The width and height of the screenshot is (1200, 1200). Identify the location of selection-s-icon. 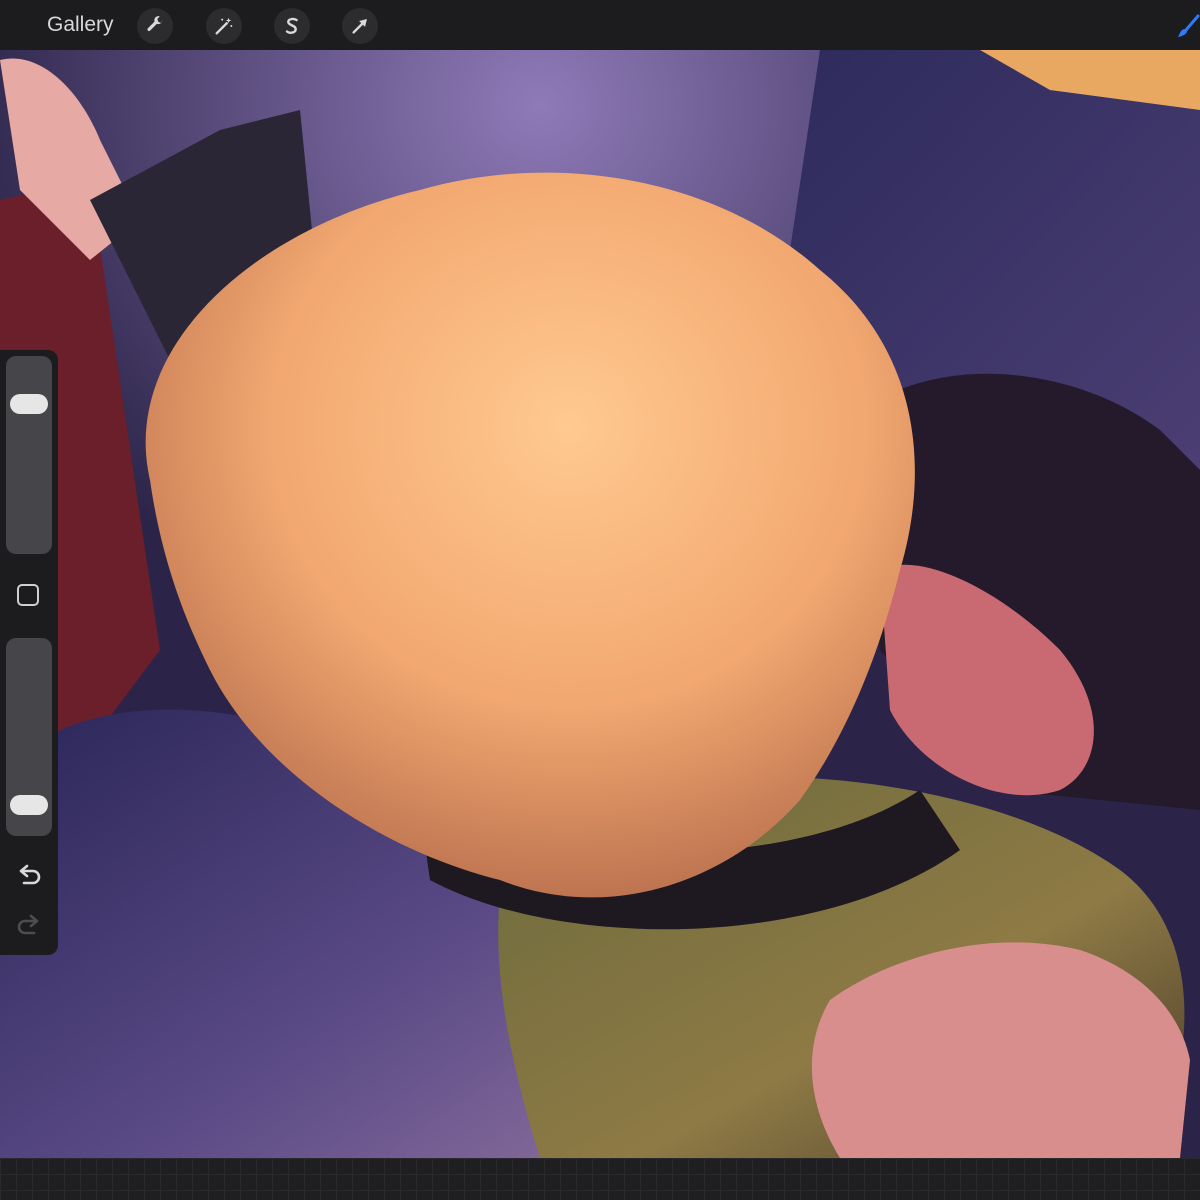
(291, 25).